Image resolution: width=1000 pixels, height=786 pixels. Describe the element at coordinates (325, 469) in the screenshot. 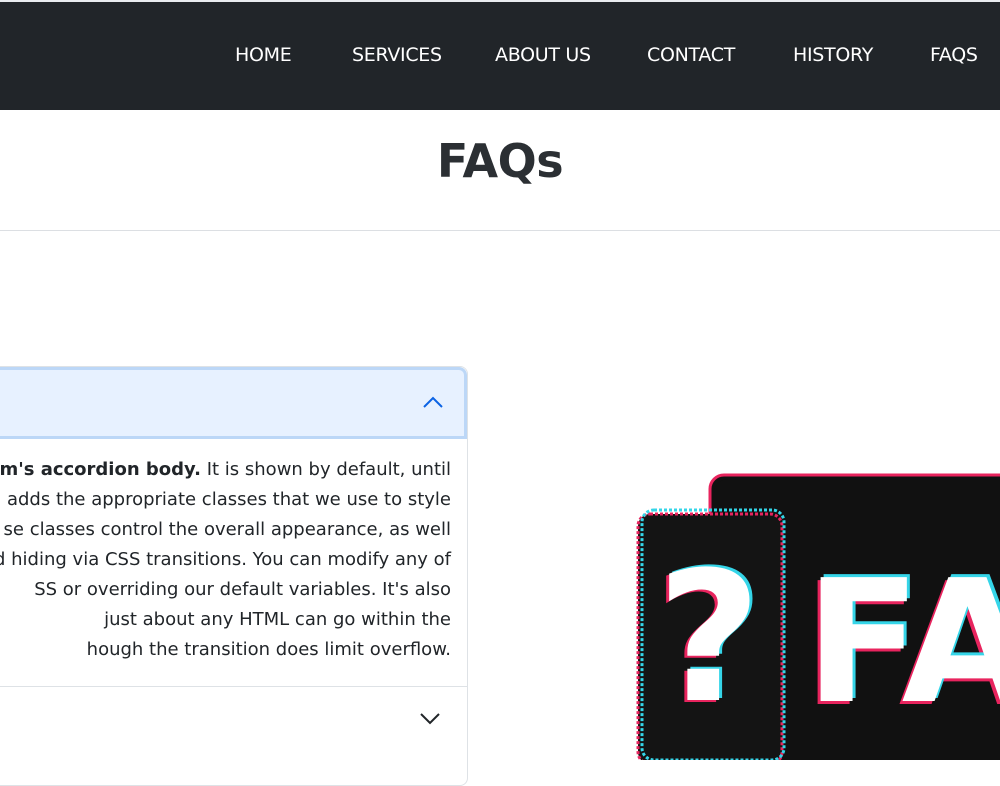

I see `accordion-body-text: It is shown by default, until` at that location.